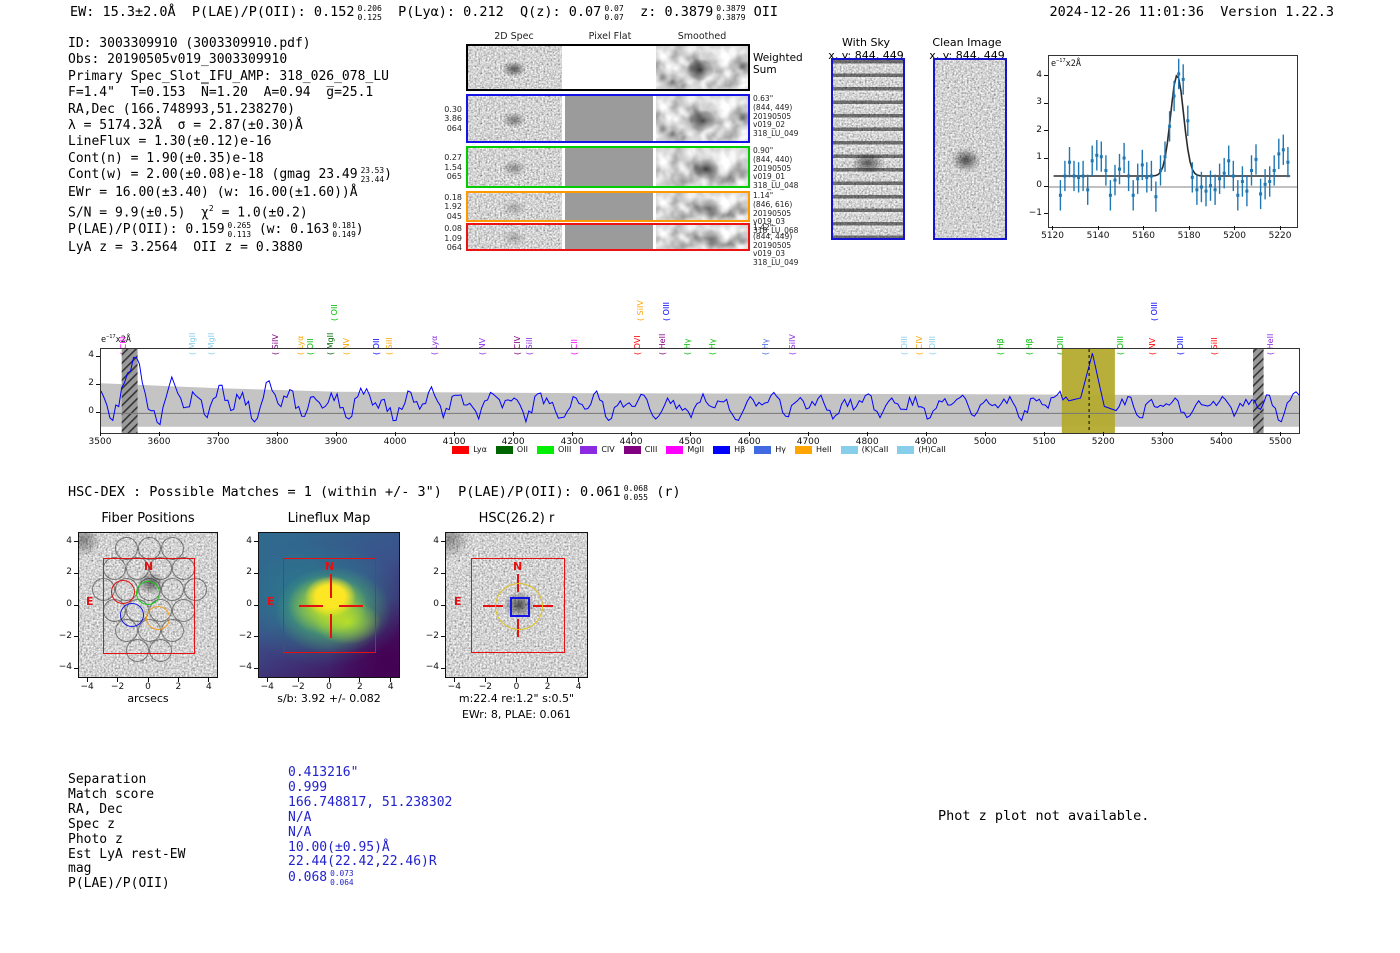 Image resolution: width=1400 pixels, height=953 pixels. What do you see at coordinates (271, 601) in the screenshot?
I see `lineflux-compass-east: E` at bounding box center [271, 601].